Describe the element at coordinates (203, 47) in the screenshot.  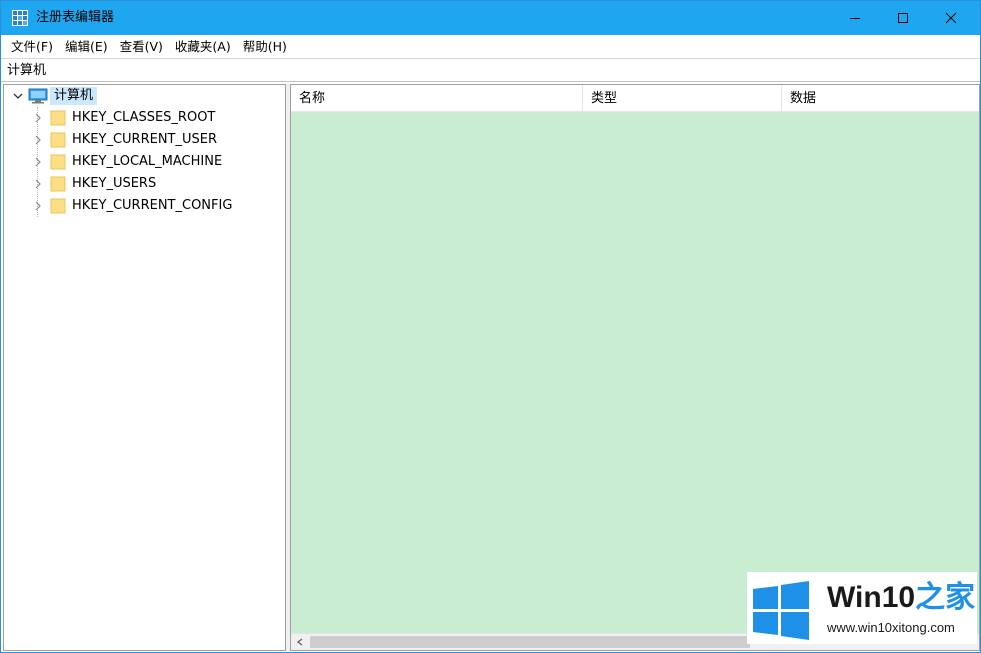
I see `menu-favorites: 收藏夹(A)` at that location.